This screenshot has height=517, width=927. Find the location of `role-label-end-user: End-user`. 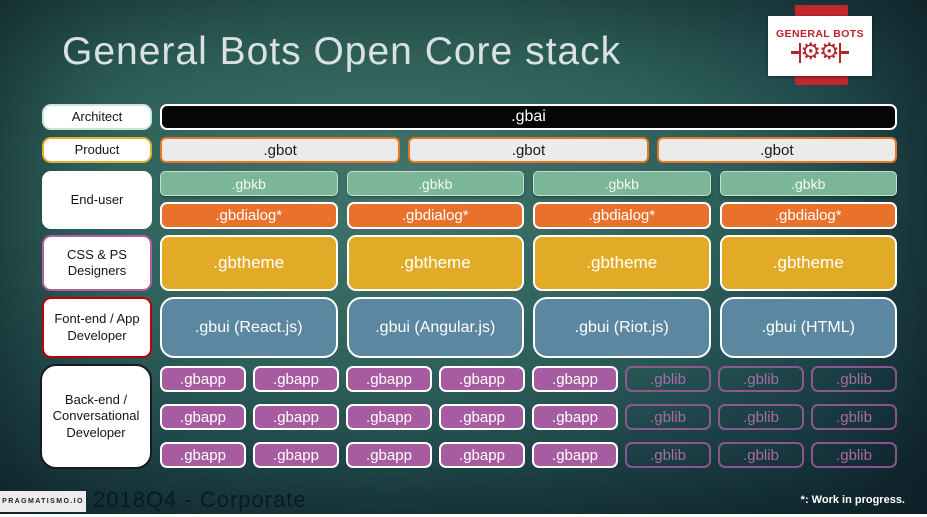

role-label-end-user: End-user is located at coordinates (97, 200).